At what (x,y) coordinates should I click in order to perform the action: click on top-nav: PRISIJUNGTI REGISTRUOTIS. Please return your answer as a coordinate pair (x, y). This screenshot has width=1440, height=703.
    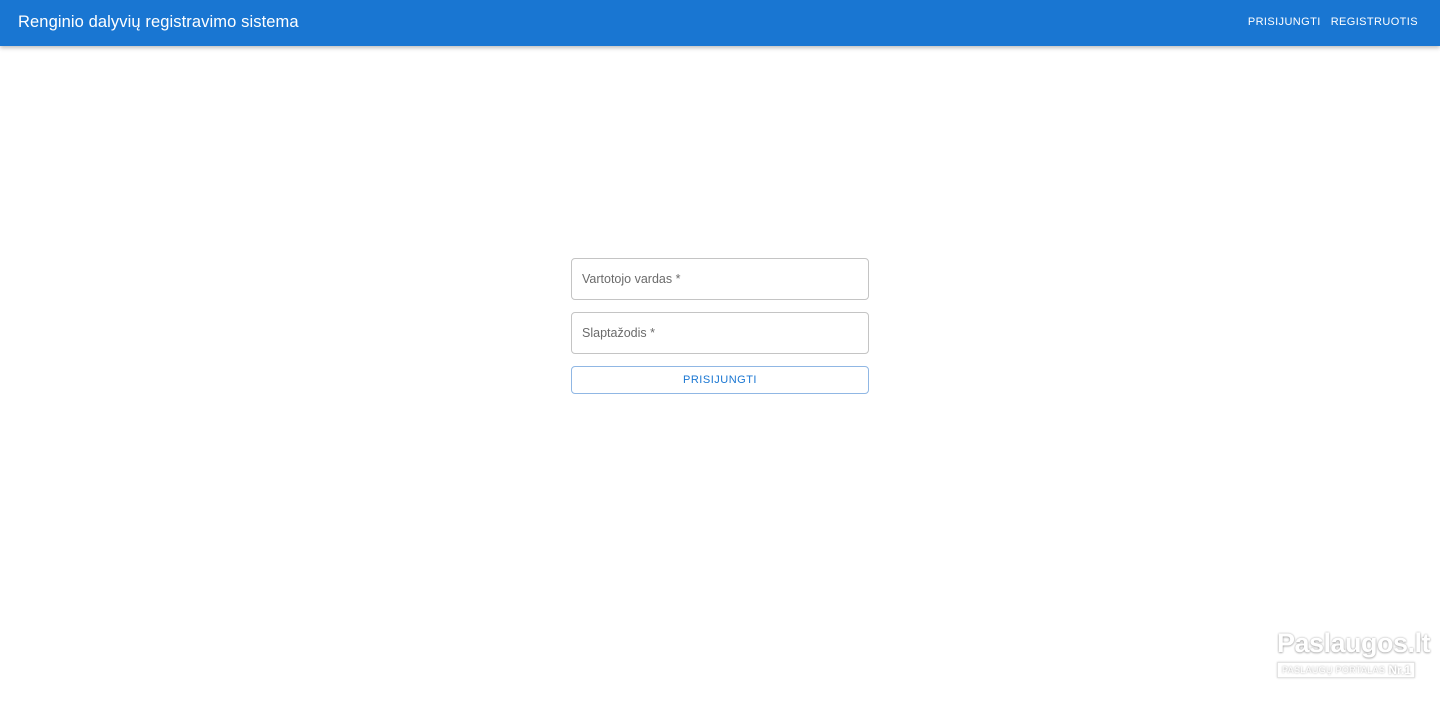
    Looking at the image, I should click on (1333, 22).